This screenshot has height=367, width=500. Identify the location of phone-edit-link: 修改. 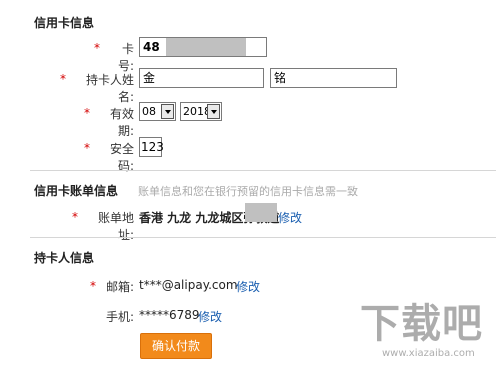
(210, 316).